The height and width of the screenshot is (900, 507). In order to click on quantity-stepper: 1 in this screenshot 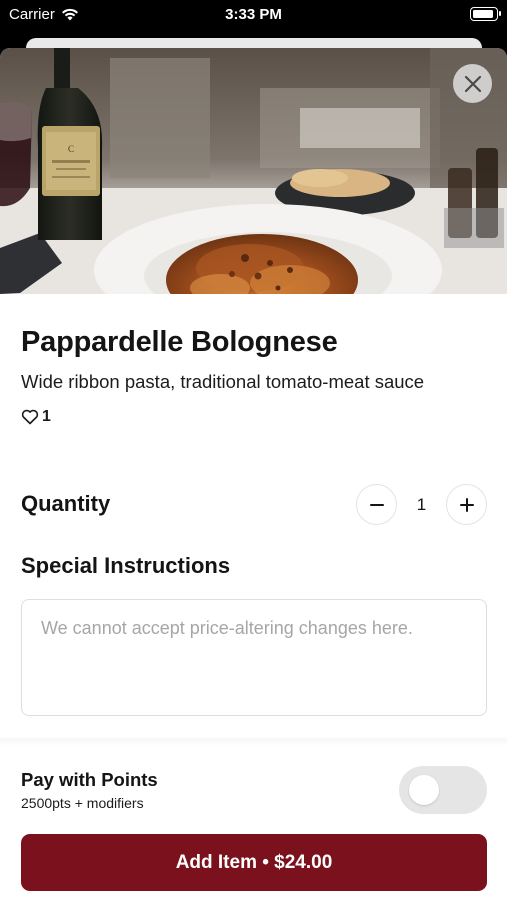, I will do `click(421, 504)`.